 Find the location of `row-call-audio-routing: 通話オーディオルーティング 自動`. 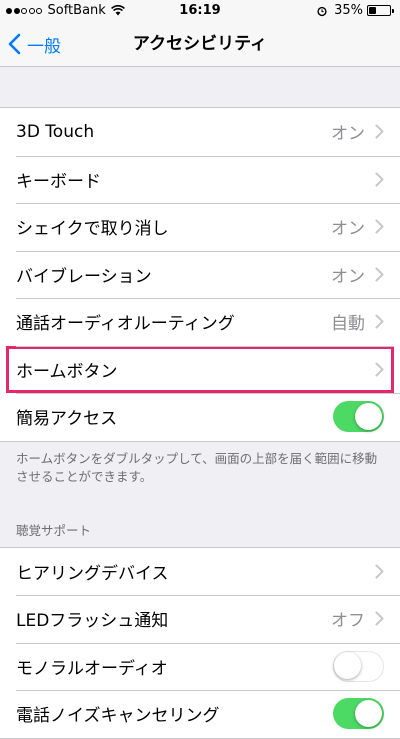

row-call-audio-routing: 通話オーディオルーティング 自動 is located at coordinates (200, 322).